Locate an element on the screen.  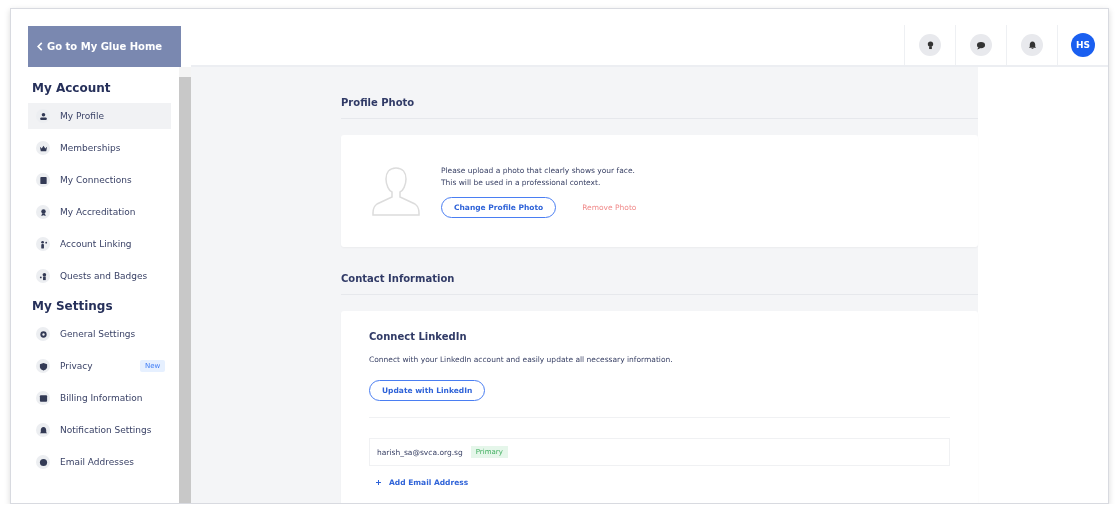
sidebar-item-label: Email Addresses is located at coordinates (97, 462).